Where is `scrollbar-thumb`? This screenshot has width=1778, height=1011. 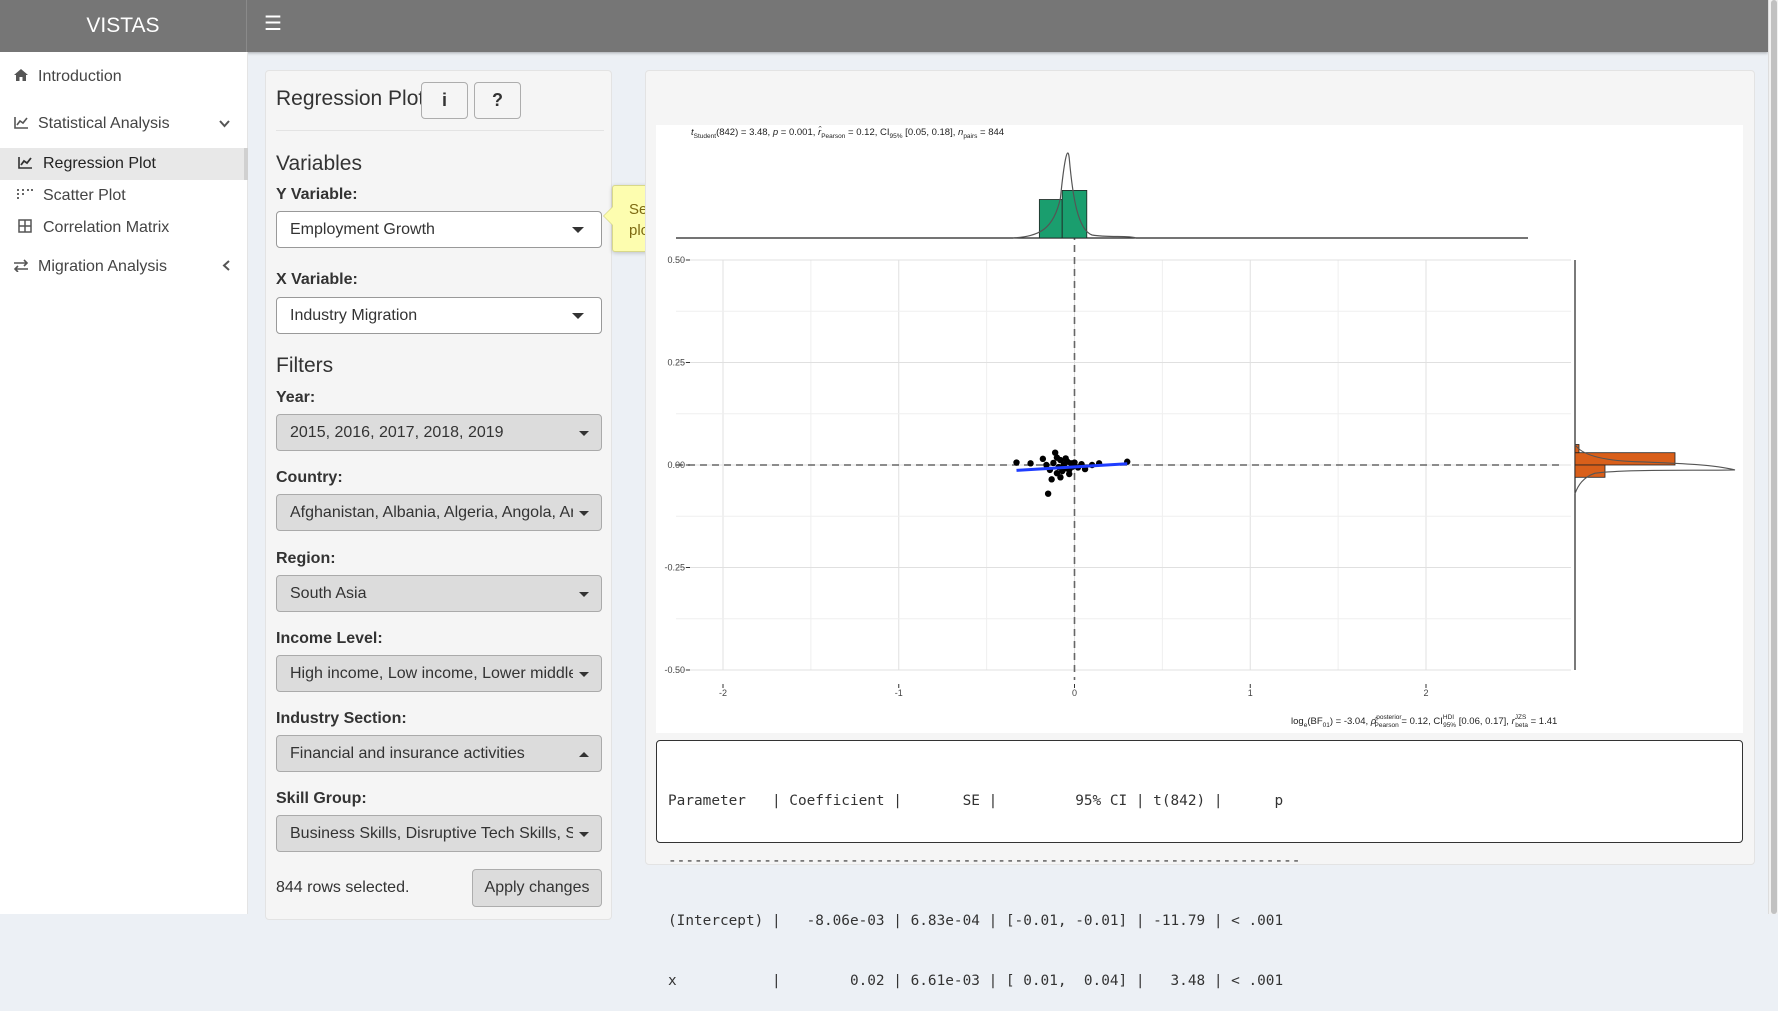 scrollbar-thumb is located at coordinates (1774, 457).